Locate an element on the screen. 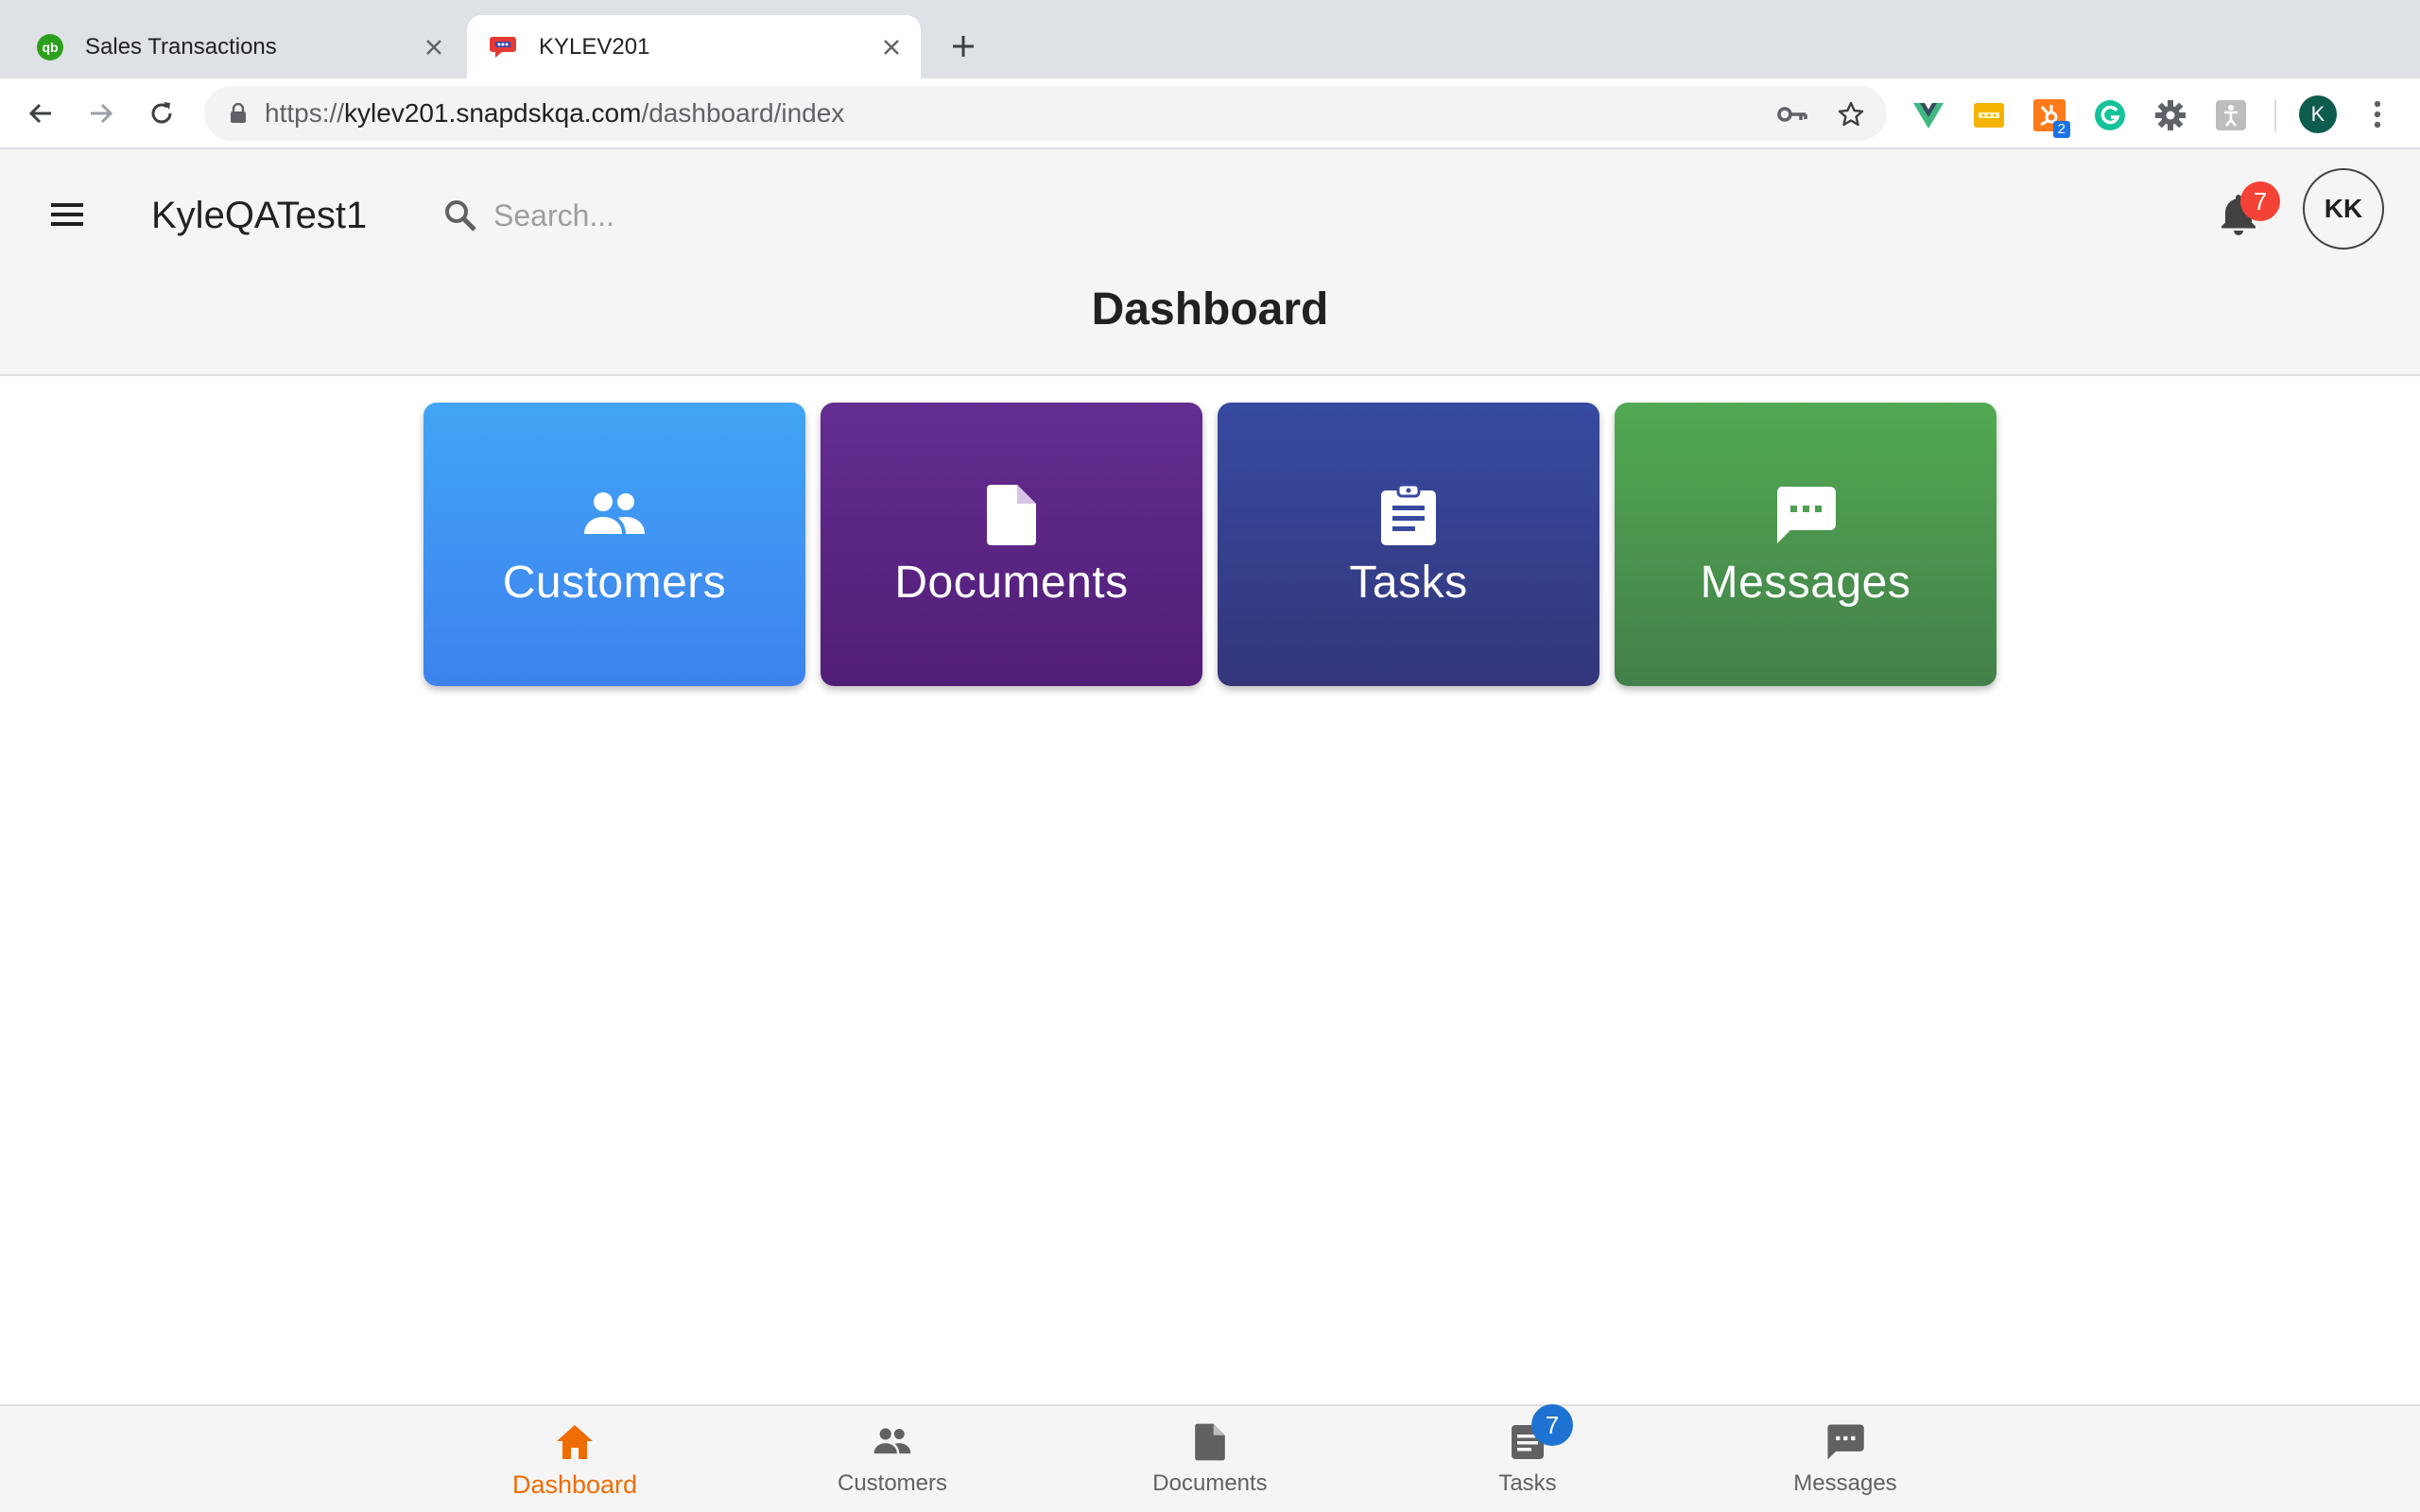 This screenshot has height=1512, width=2420. user-avatar: KK is located at coordinates (2343, 208).